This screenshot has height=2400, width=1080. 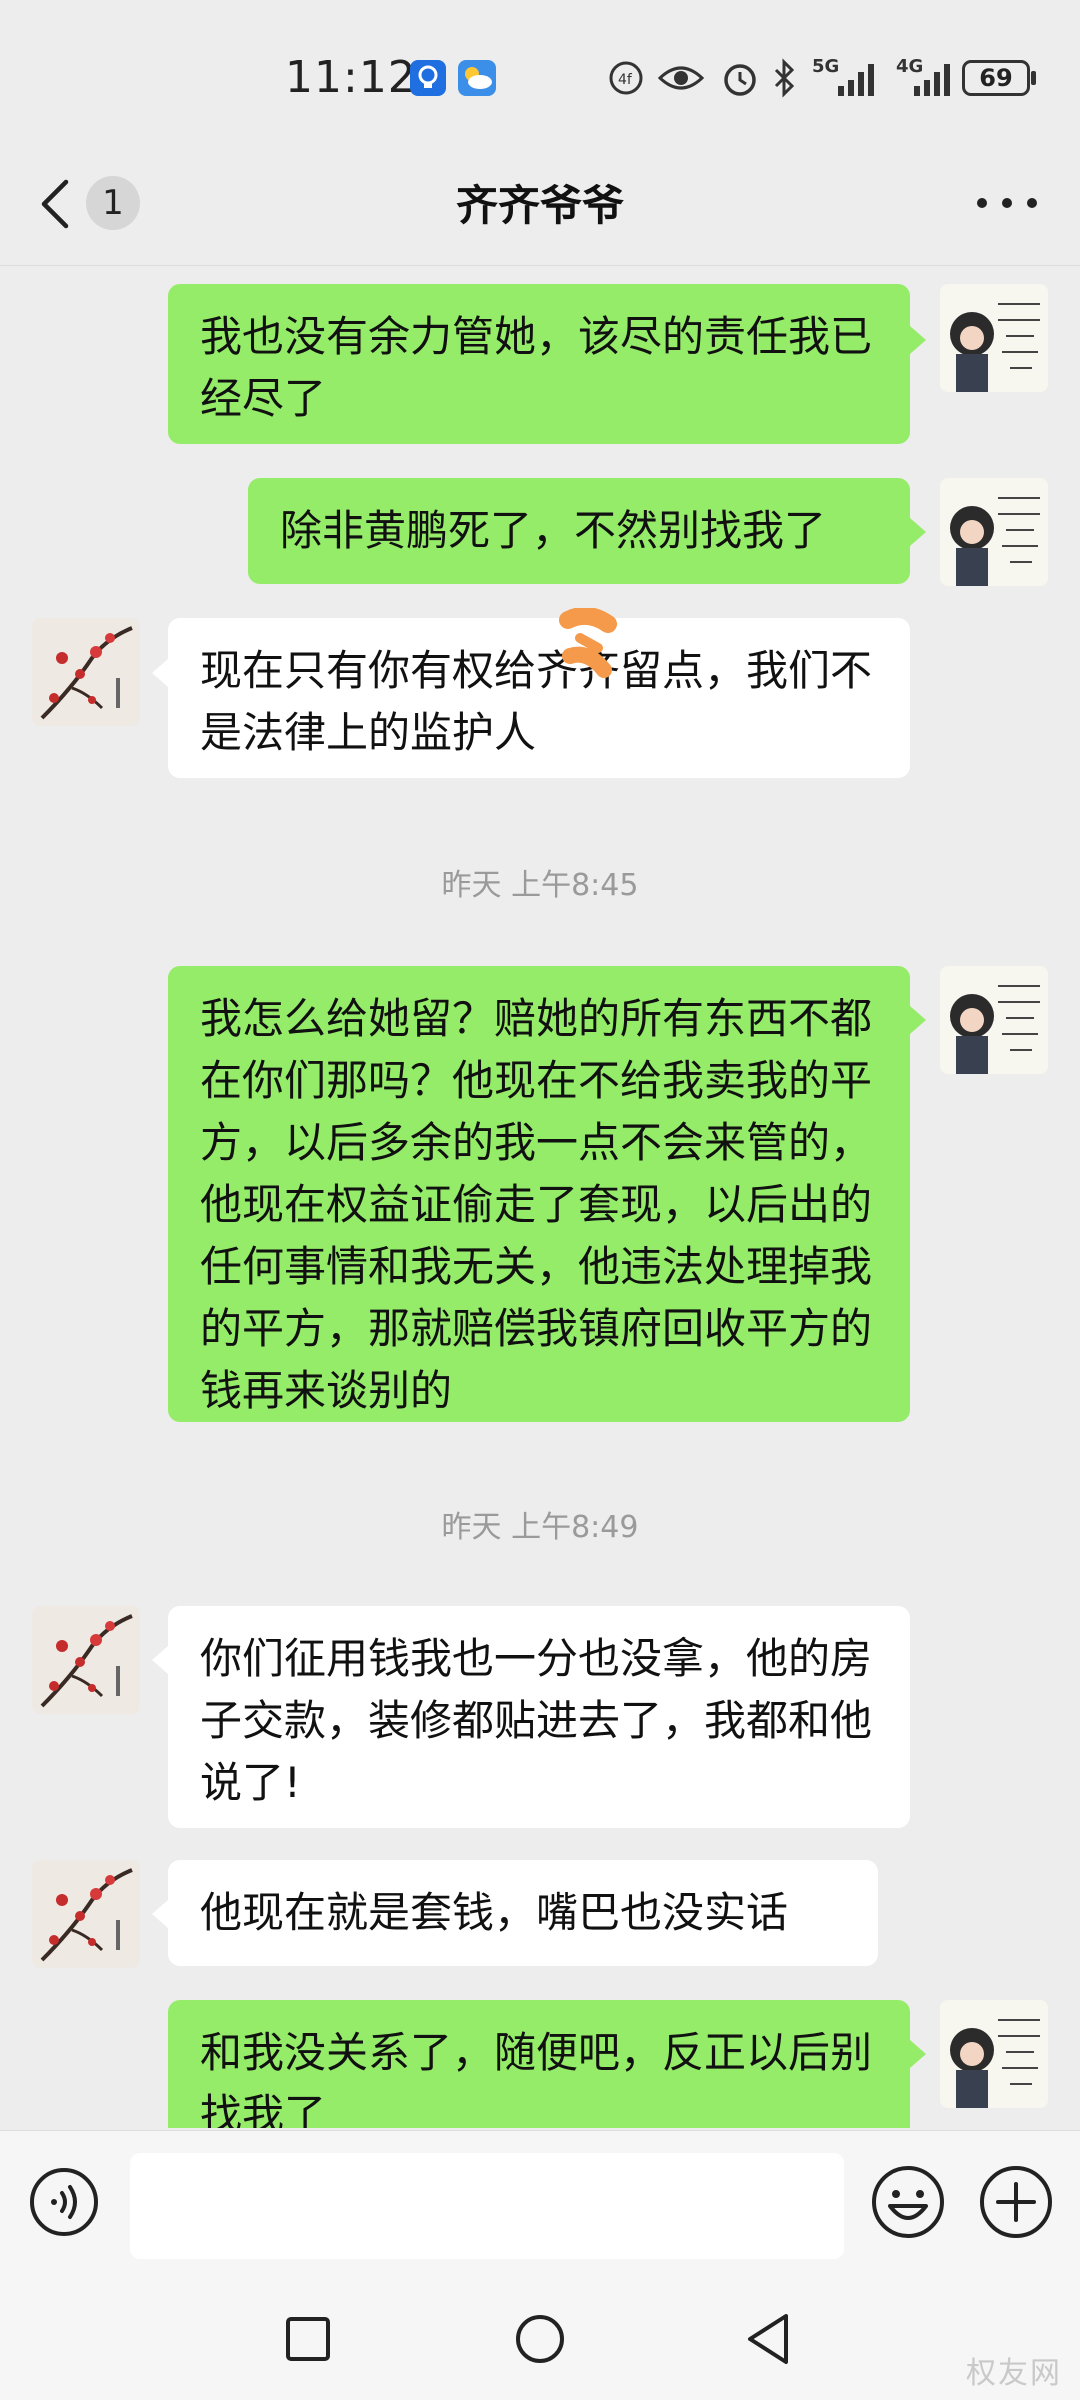 I want to click on redaction-scribble, so click(x=588, y=643).